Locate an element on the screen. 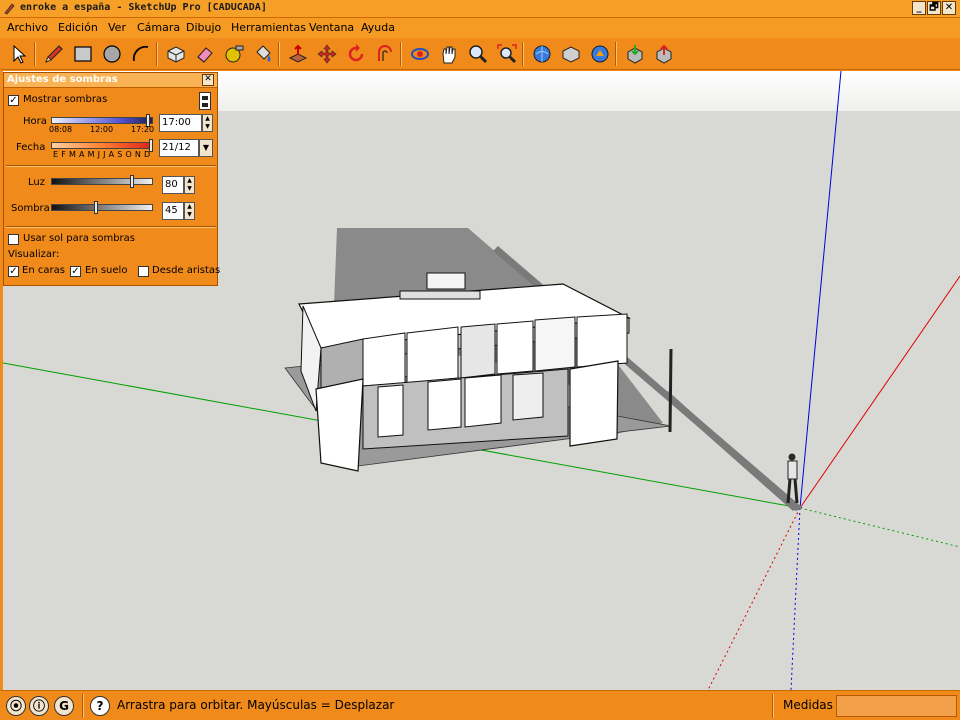  get-models-icon is located at coordinates (542, 54).